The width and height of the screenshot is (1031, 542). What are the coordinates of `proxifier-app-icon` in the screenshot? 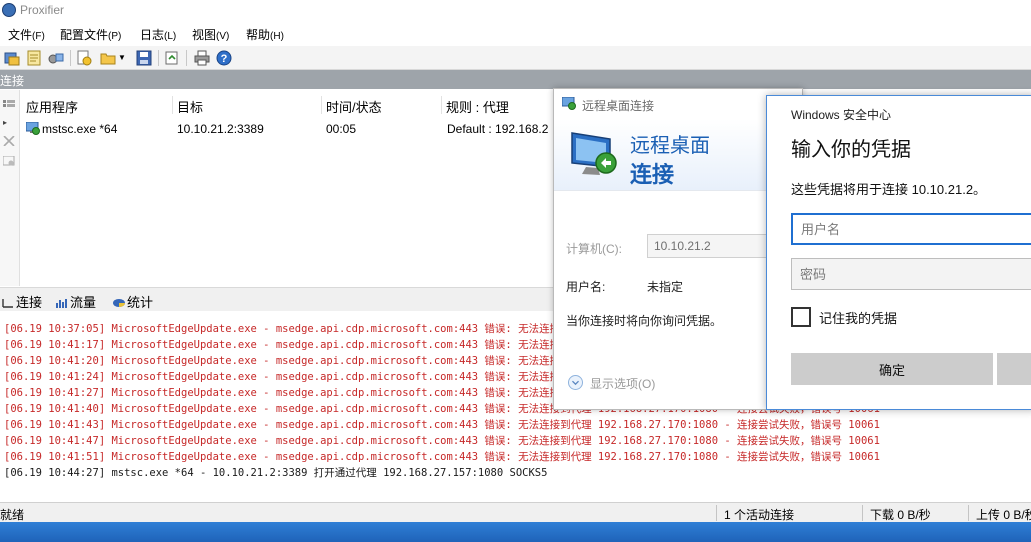 It's located at (9, 10).